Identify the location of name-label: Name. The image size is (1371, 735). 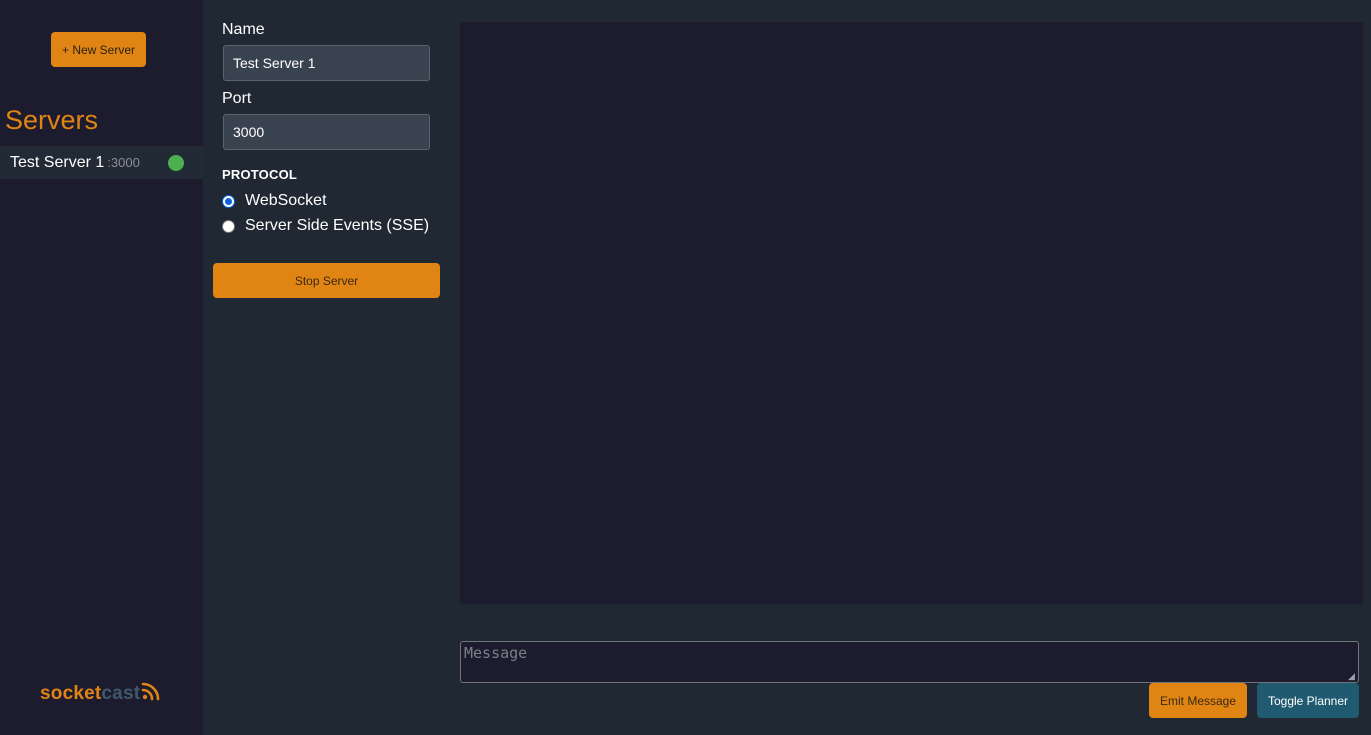
(243, 29).